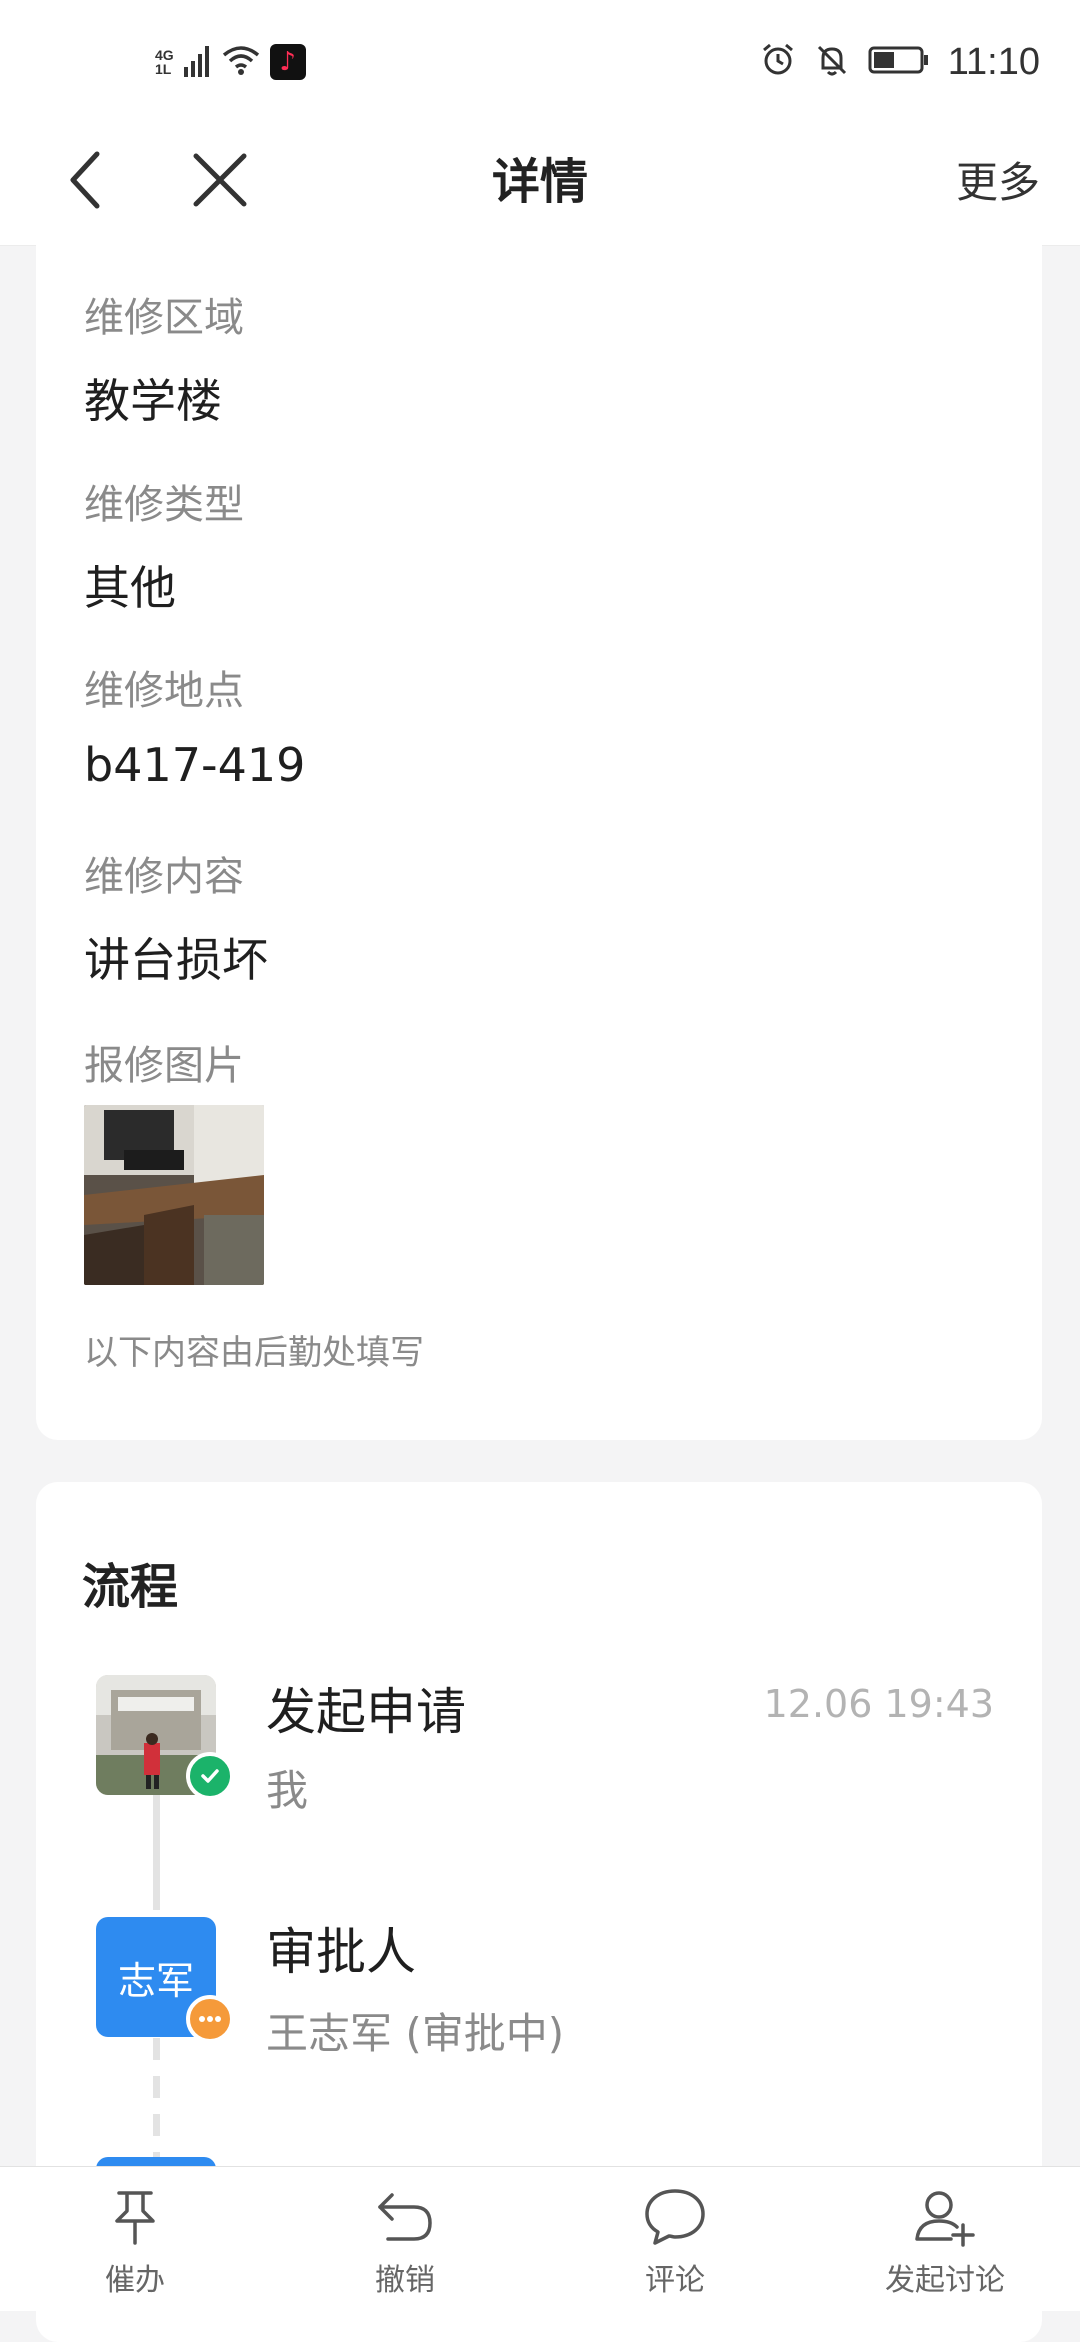  I want to click on tab-label: 评论, so click(675, 2280).